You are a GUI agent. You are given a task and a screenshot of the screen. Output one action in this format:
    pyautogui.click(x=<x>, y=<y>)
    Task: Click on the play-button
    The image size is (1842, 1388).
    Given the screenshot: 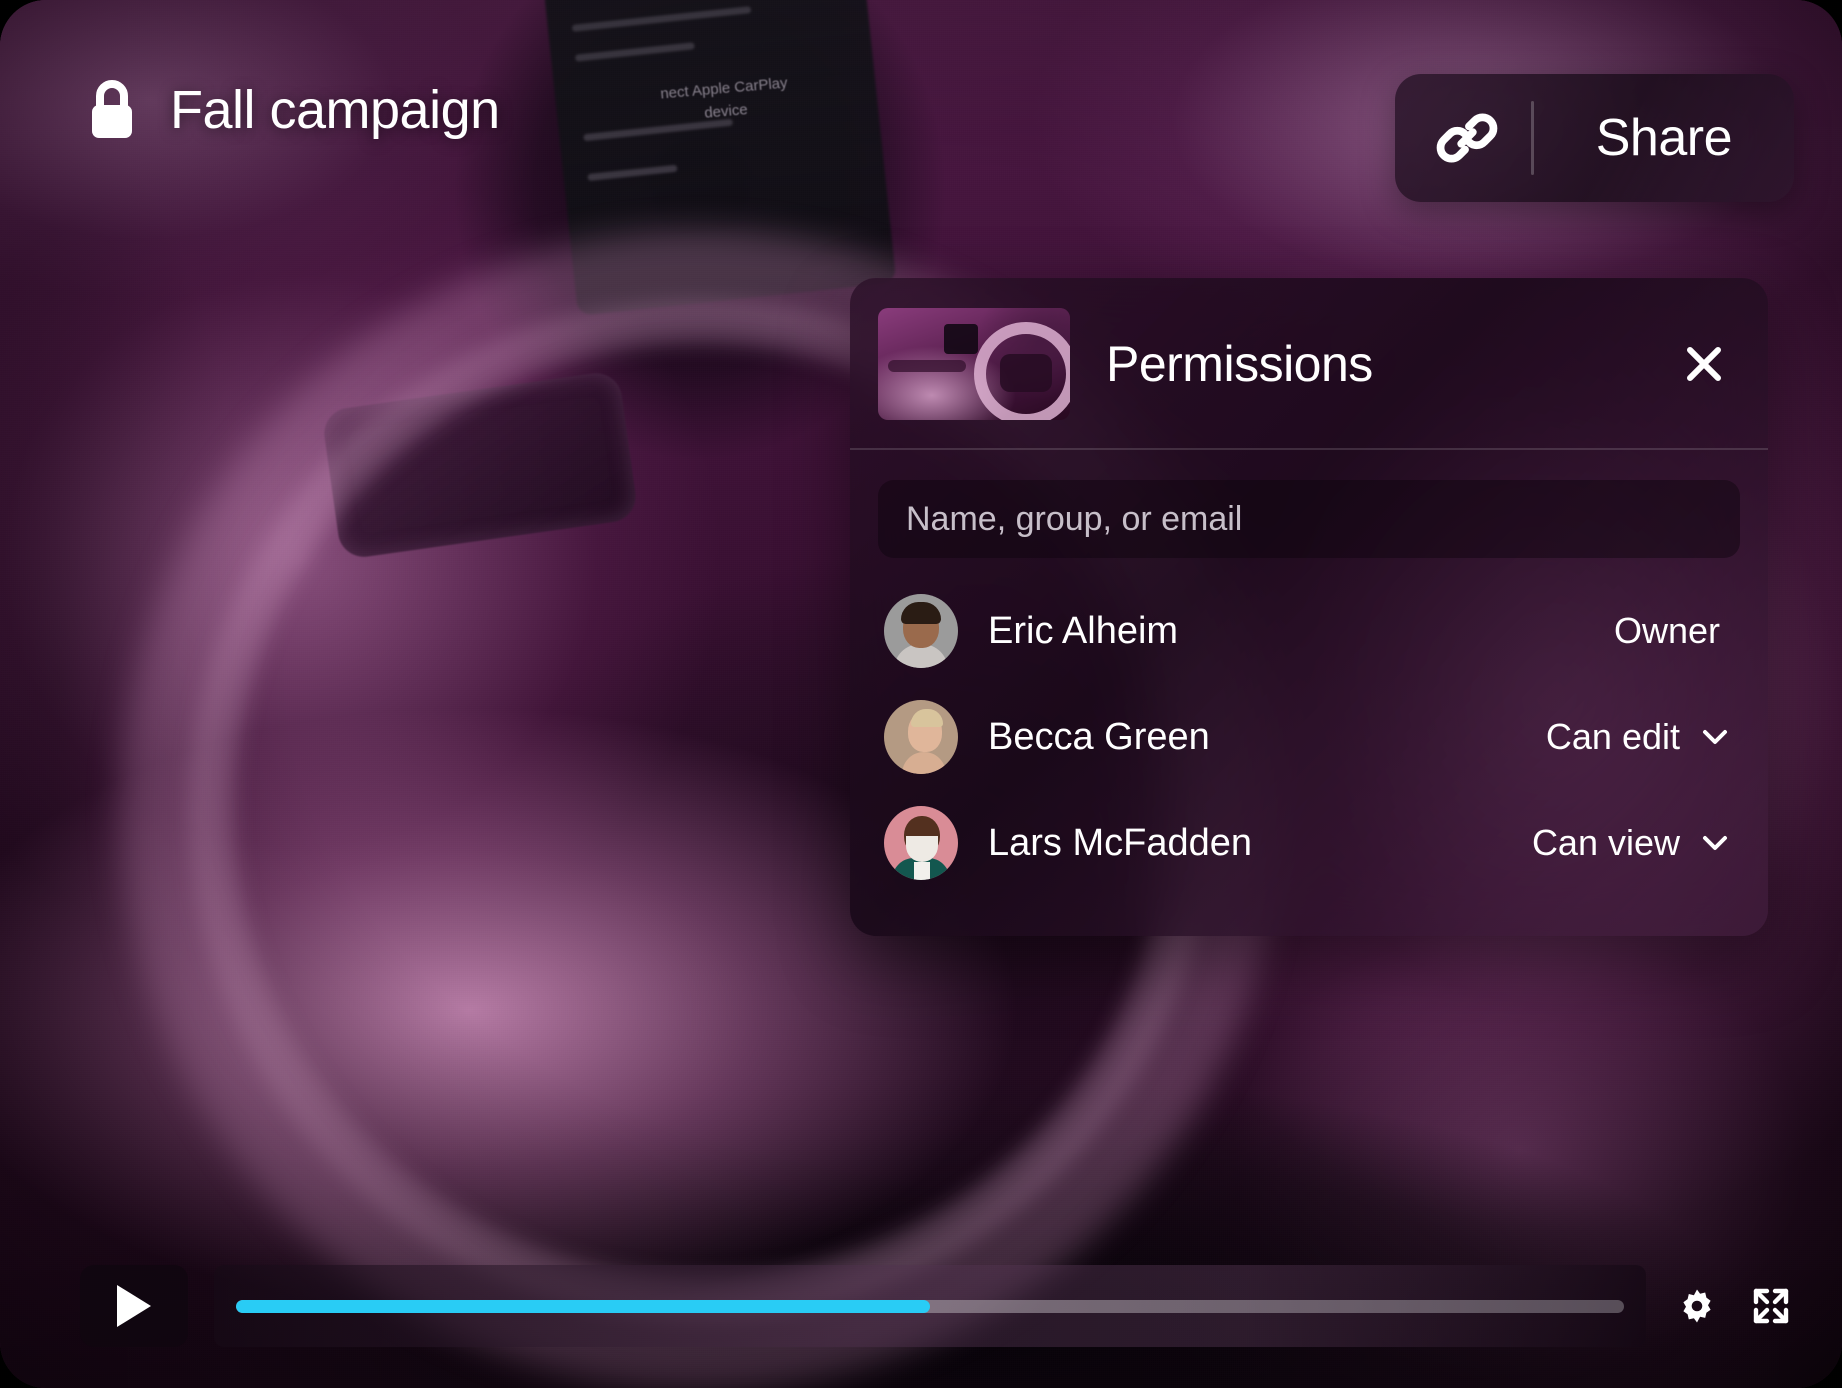 What is the action you would take?
    pyautogui.click(x=134, y=1306)
    